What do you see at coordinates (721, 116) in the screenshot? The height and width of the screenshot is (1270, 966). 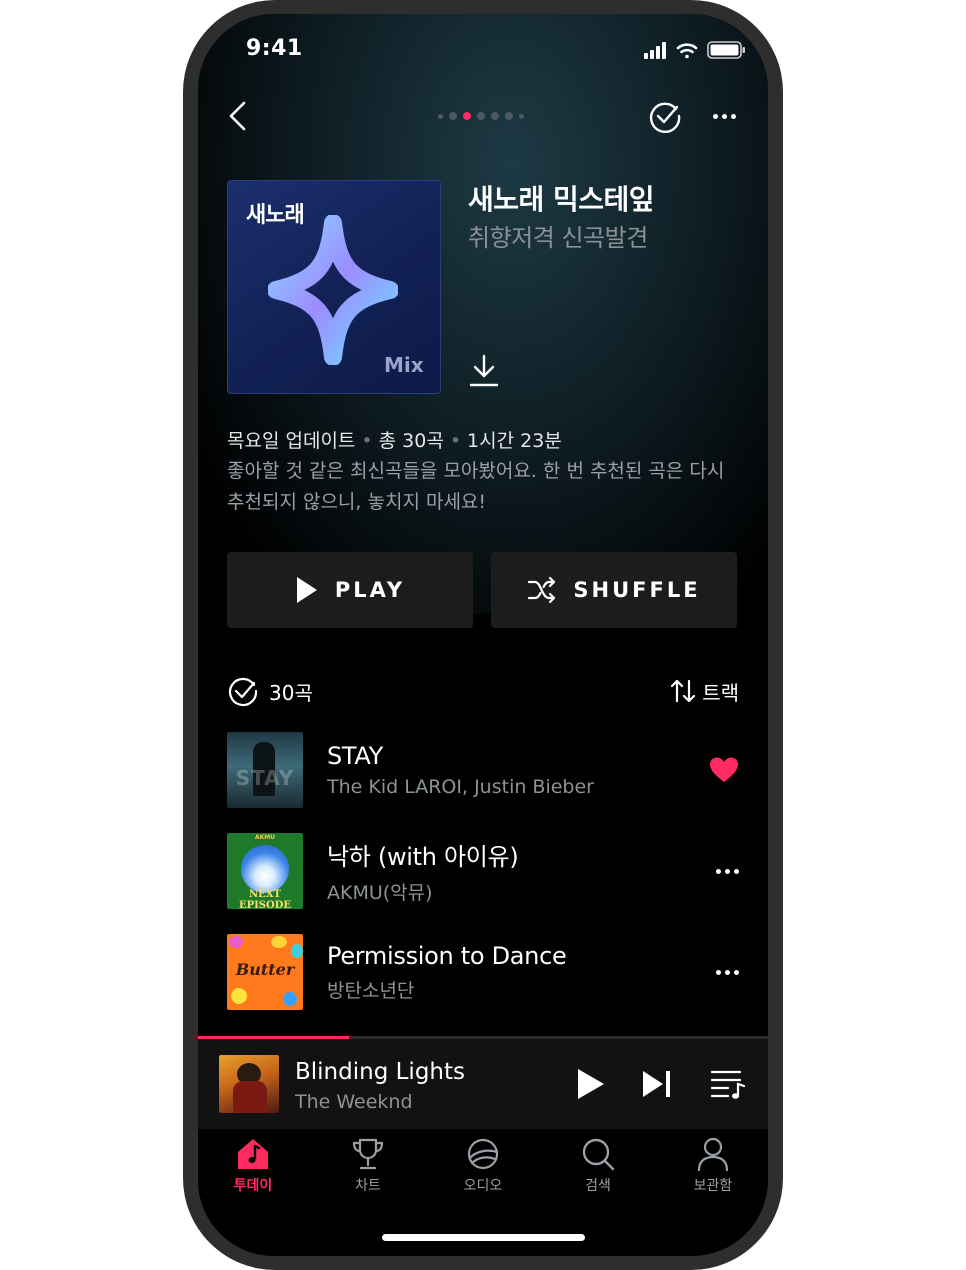 I see `more-options-icon` at bounding box center [721, 116].